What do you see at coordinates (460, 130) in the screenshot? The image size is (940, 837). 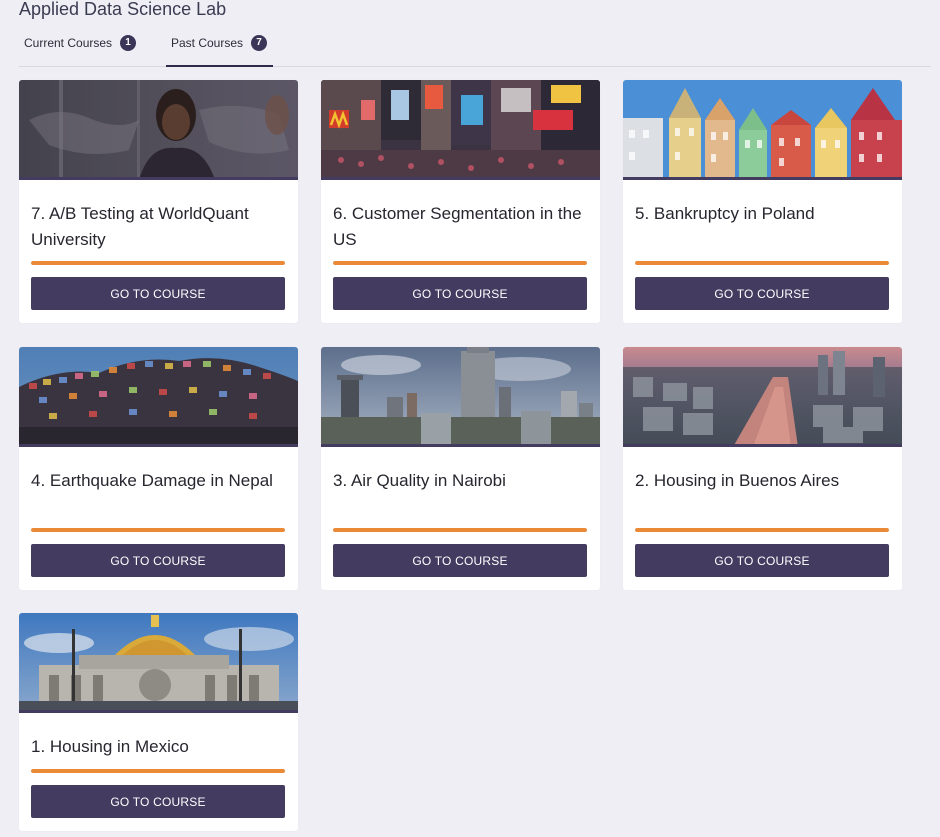 I see `times-square-icon` at bounding box center [460, 130].